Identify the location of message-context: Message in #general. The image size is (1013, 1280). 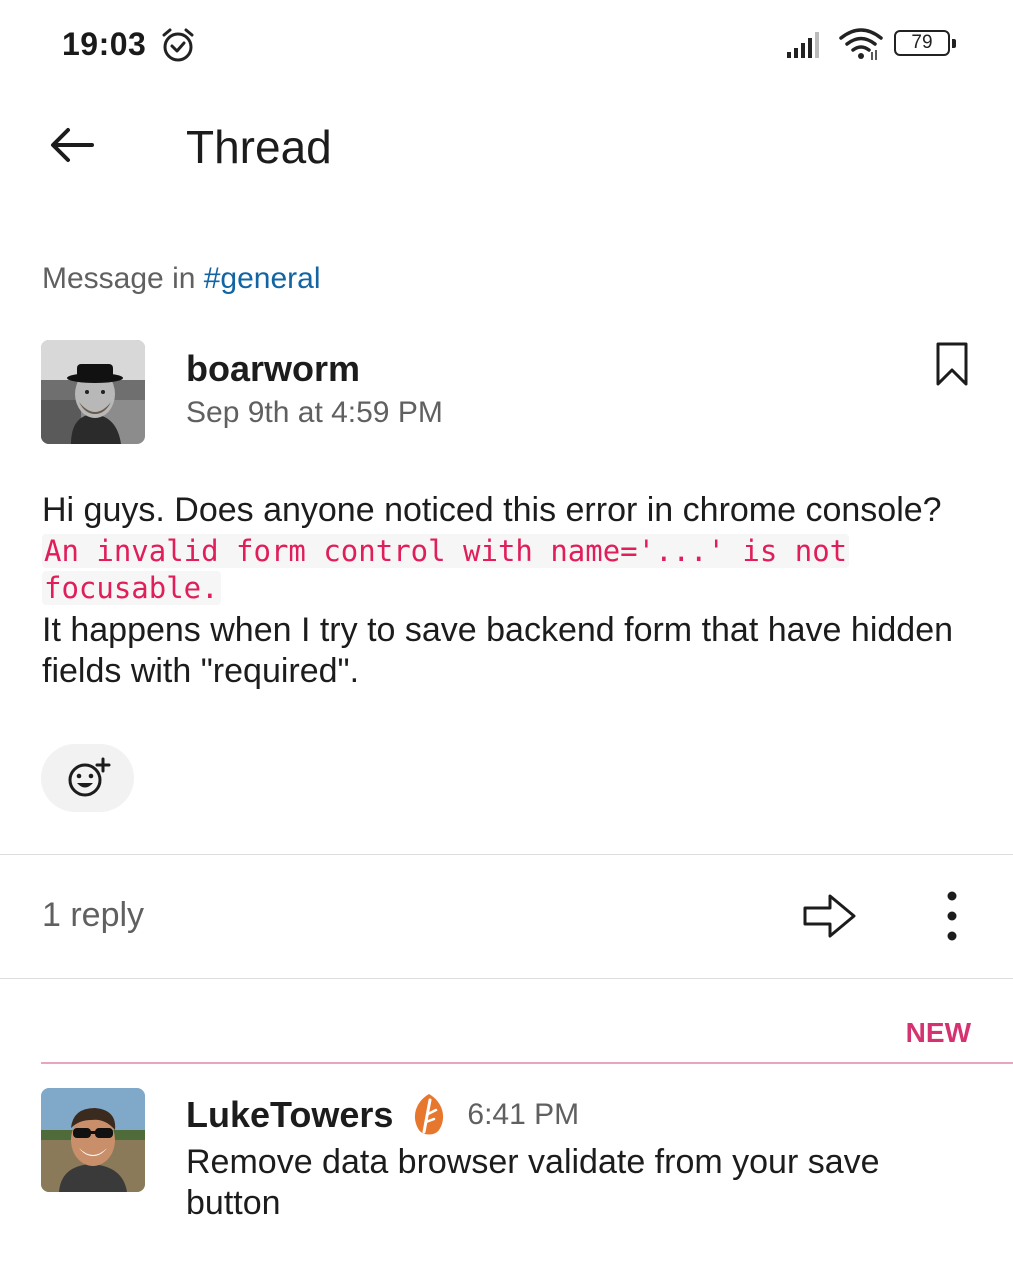
(181, 279).